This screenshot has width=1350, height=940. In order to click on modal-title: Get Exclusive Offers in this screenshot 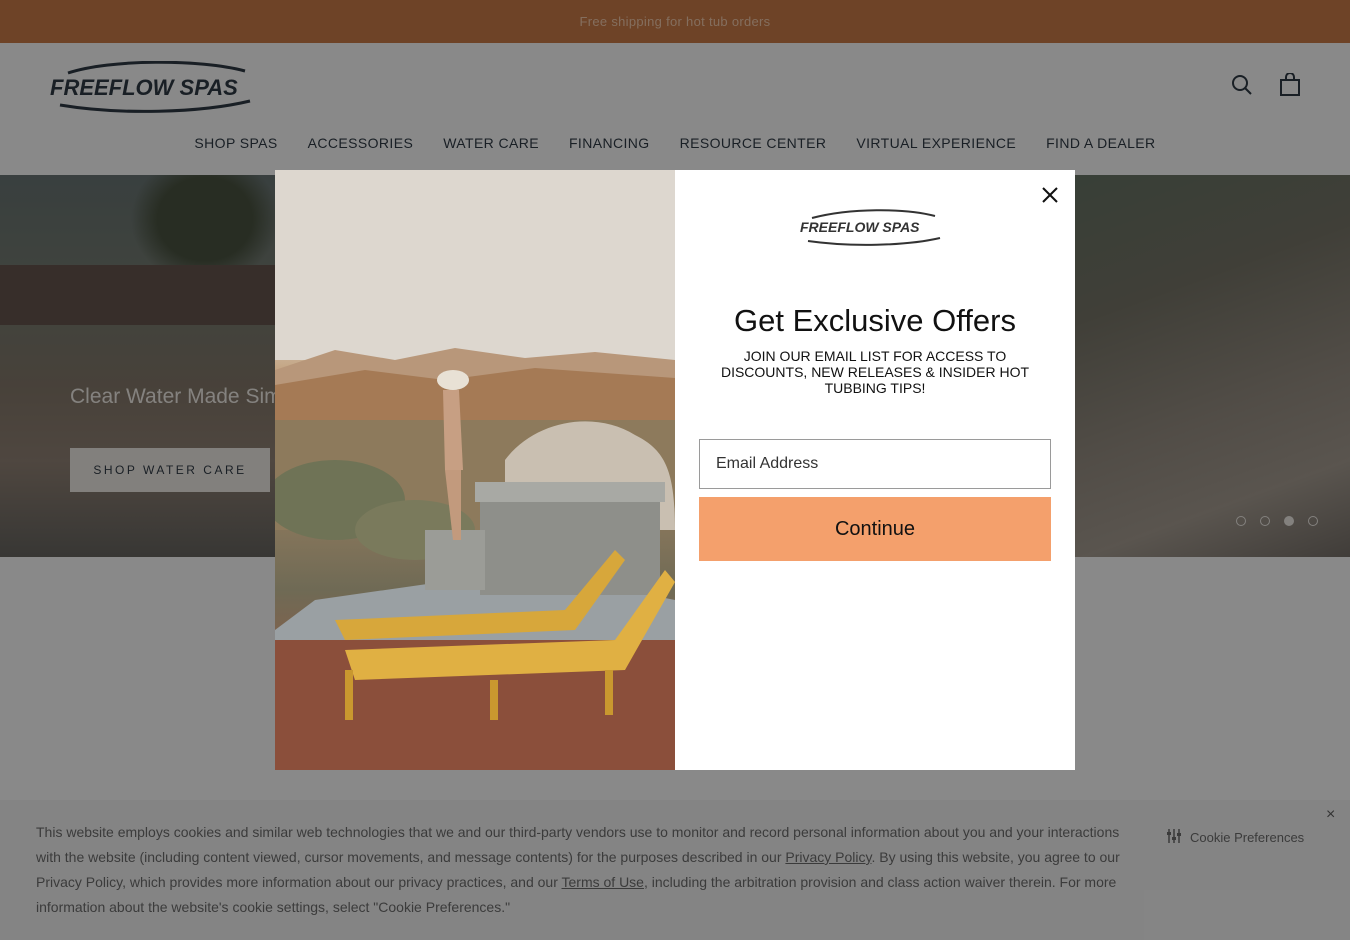, I will do `click(875, 320)`.